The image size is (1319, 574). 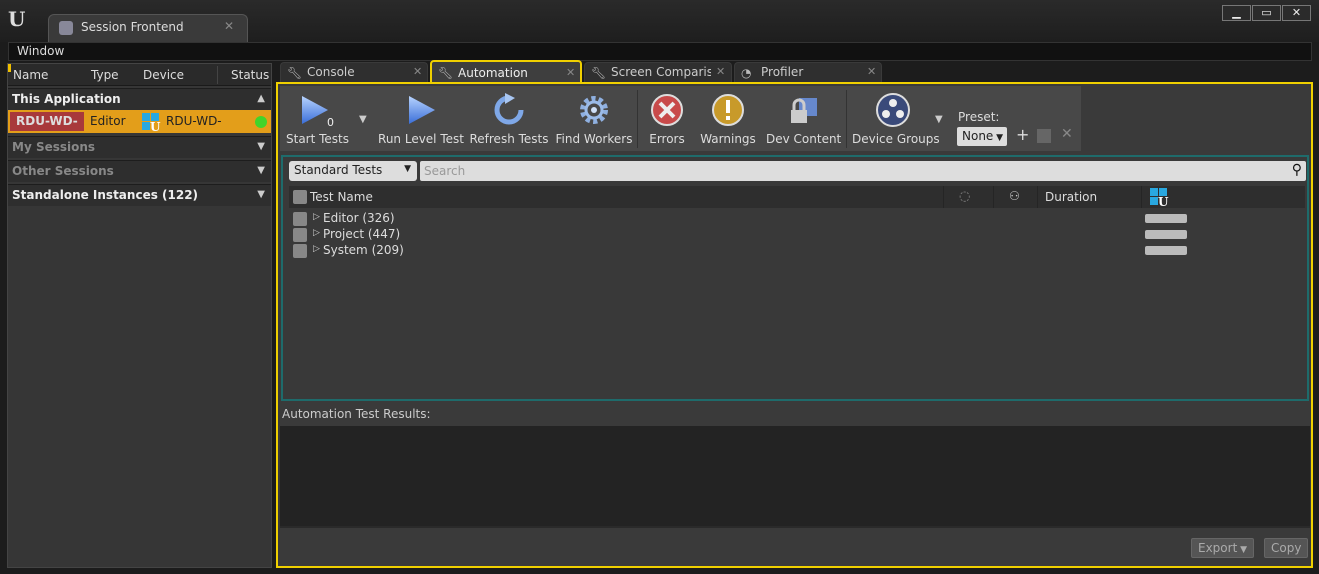 I want to click on add-preset-icon: +, so click(x=1022, y=134).